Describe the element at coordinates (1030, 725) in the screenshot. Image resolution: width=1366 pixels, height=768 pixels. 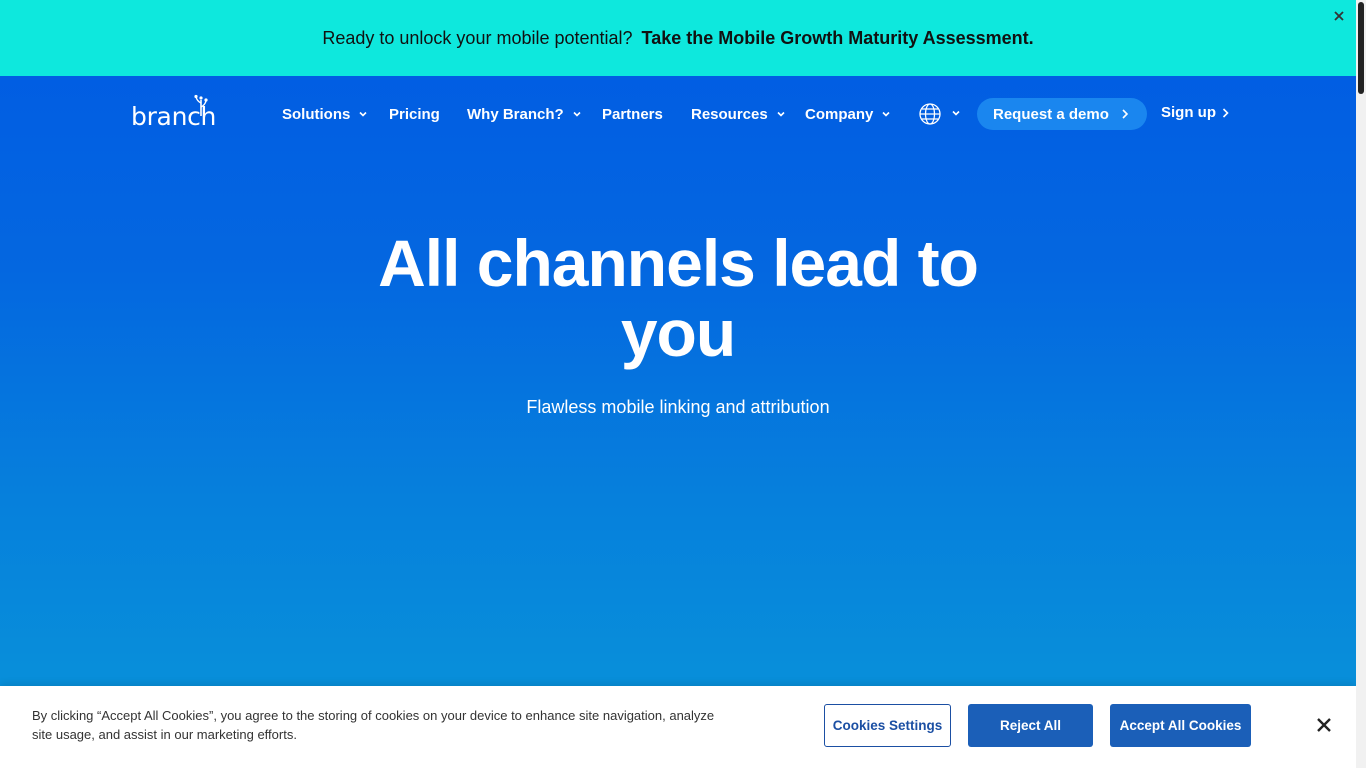
I see `reject-all-button: Reject All` at that location.